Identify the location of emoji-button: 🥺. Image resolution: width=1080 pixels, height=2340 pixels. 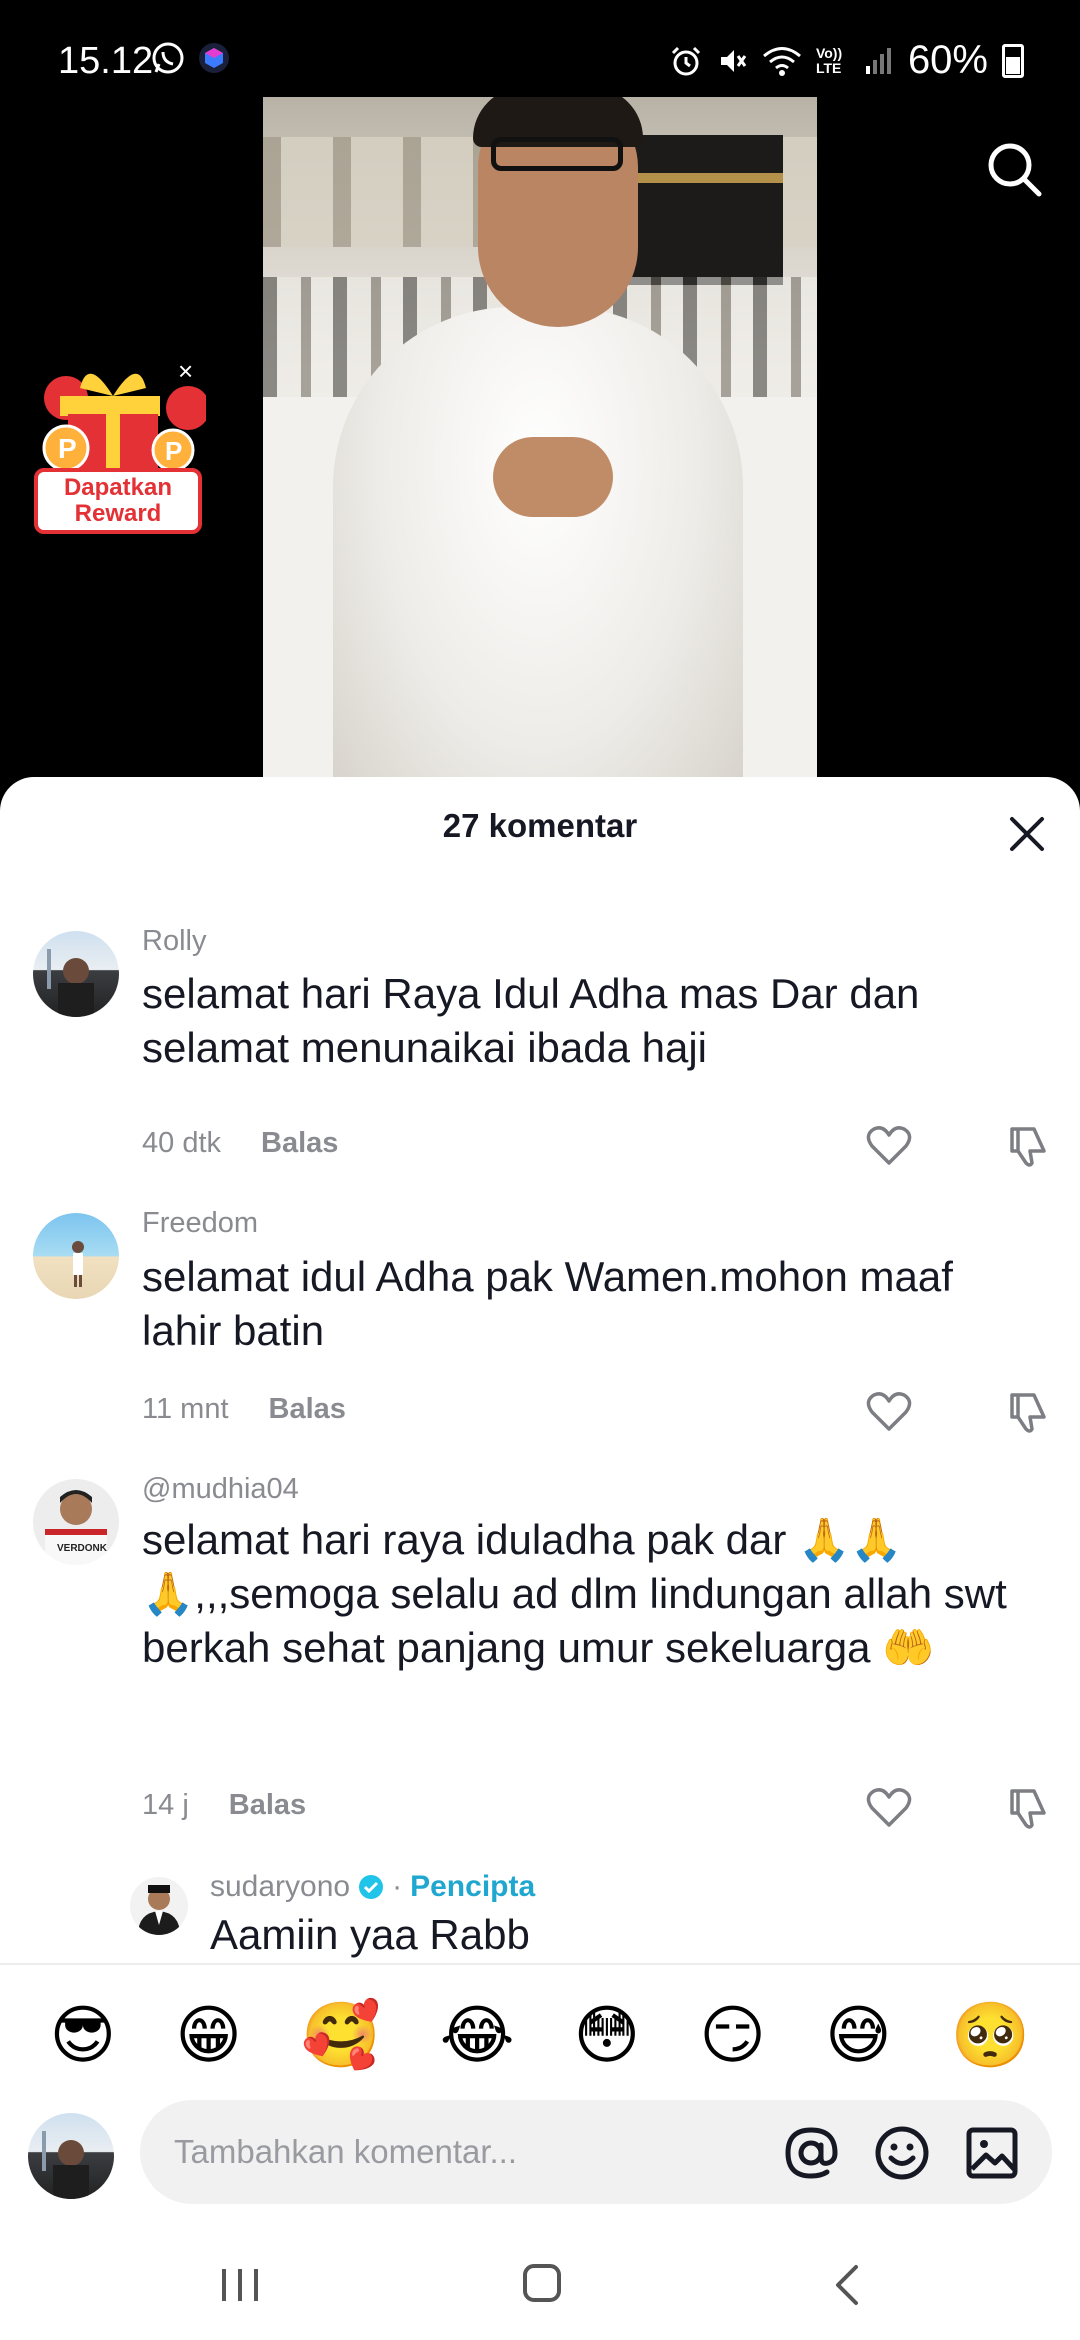
(991, 2035).